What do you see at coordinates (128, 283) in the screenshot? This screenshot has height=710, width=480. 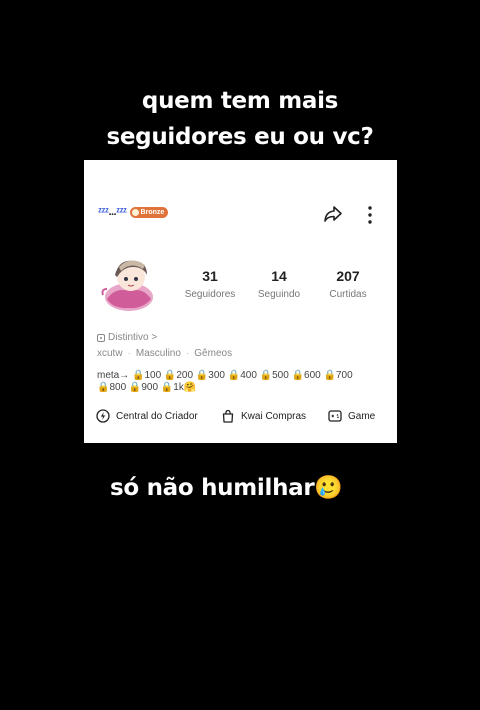 I see `anime-avatar-icon` at bounding box center [128, 283].